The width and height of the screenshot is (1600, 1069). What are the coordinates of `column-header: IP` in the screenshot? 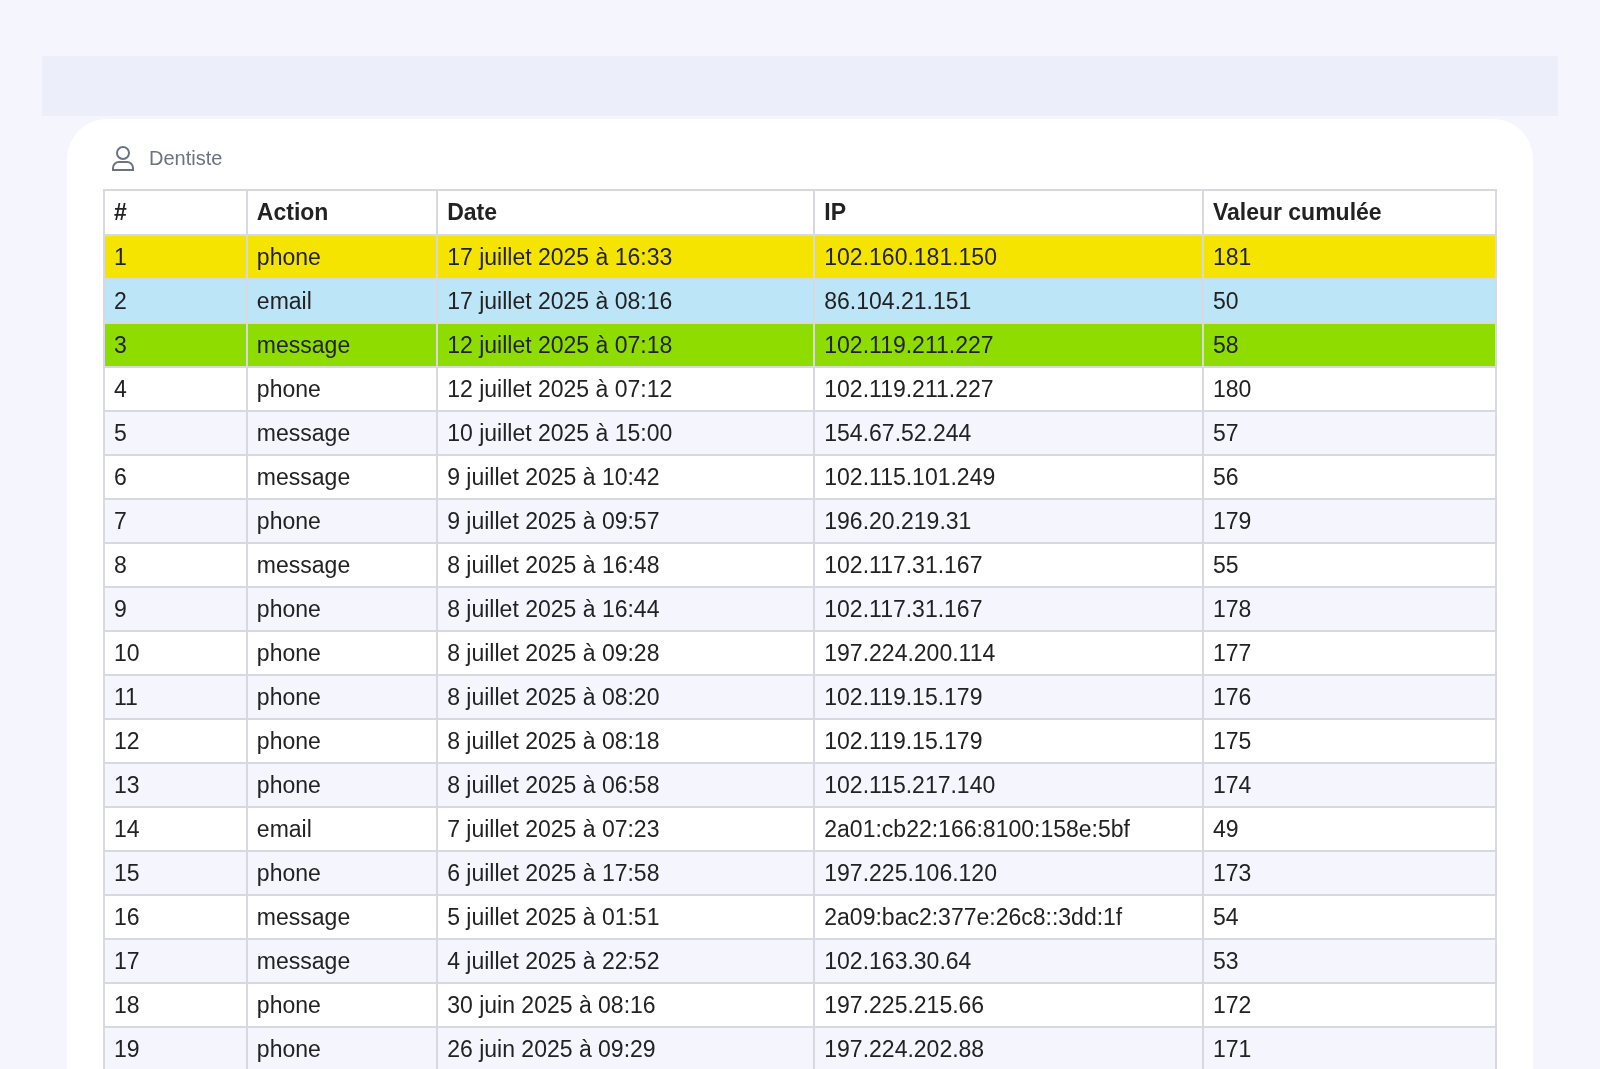 It's located at (1008, 212).